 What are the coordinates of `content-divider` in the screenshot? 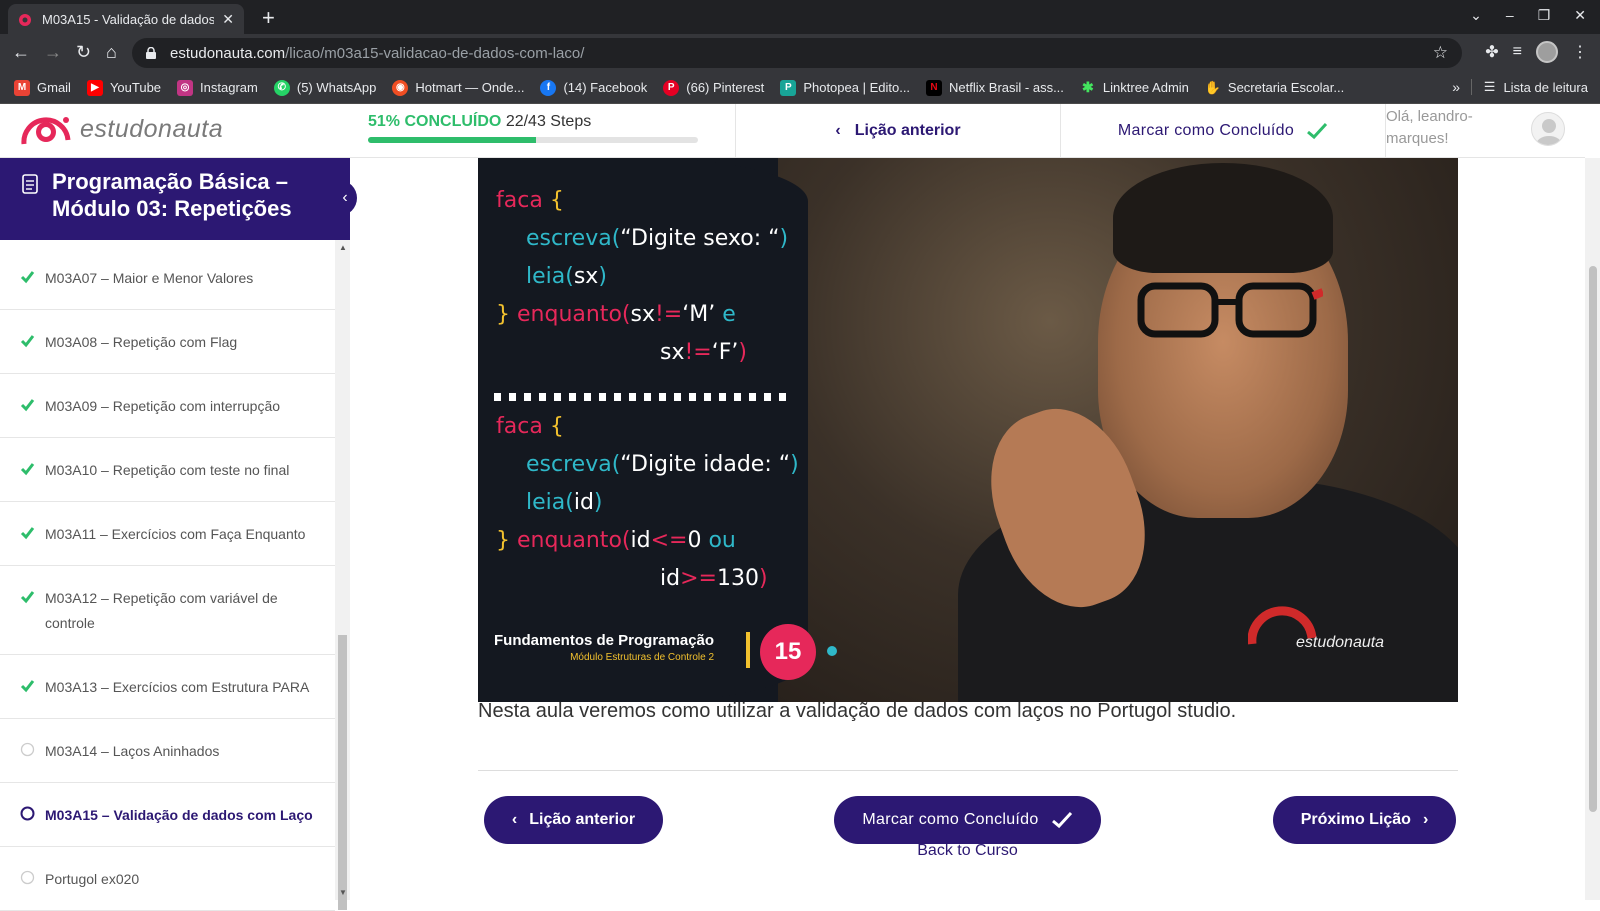 It's located at (968, 770).